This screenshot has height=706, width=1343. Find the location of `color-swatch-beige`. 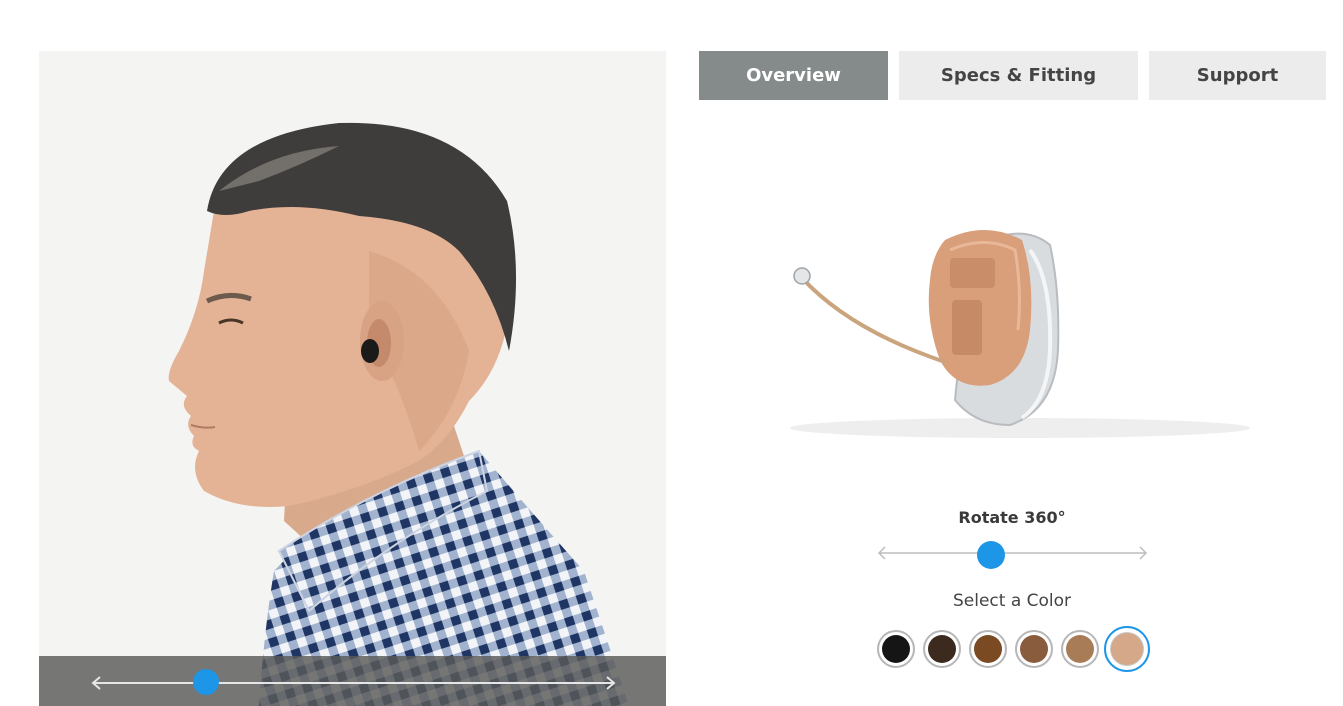

color-swatch-beige is located at coordinates (1127, 649).